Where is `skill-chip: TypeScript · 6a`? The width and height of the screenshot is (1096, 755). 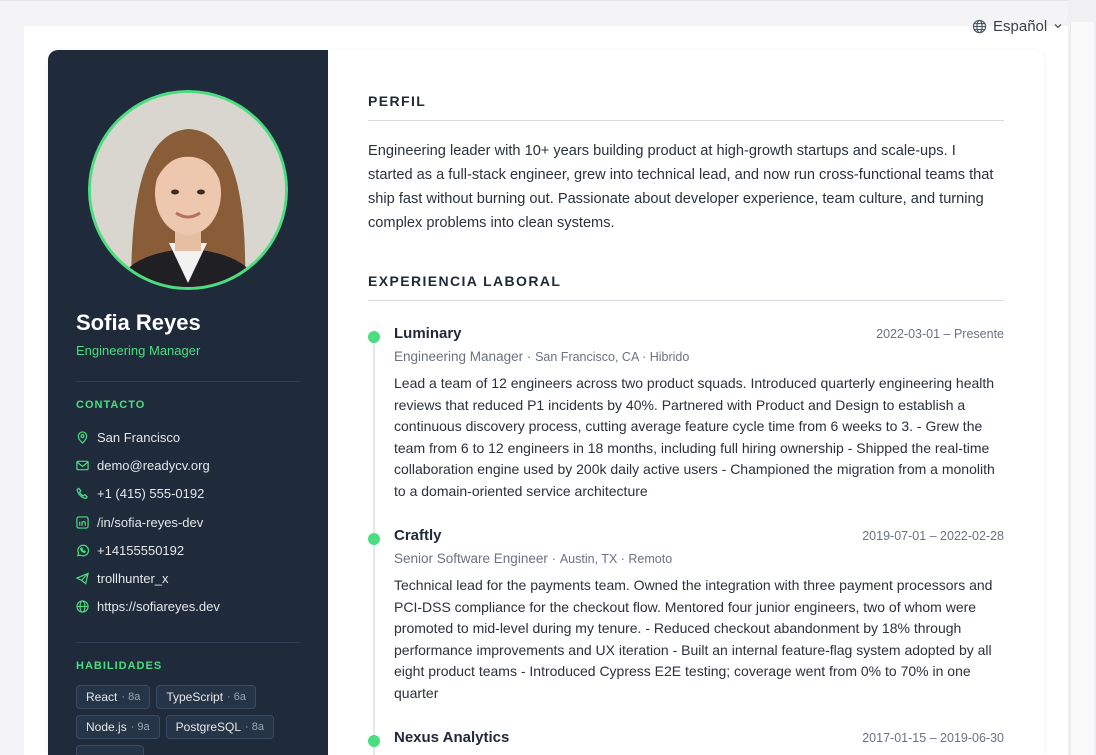 skill-chip: TypeScript · 6a is located at coordinates (206, 697).